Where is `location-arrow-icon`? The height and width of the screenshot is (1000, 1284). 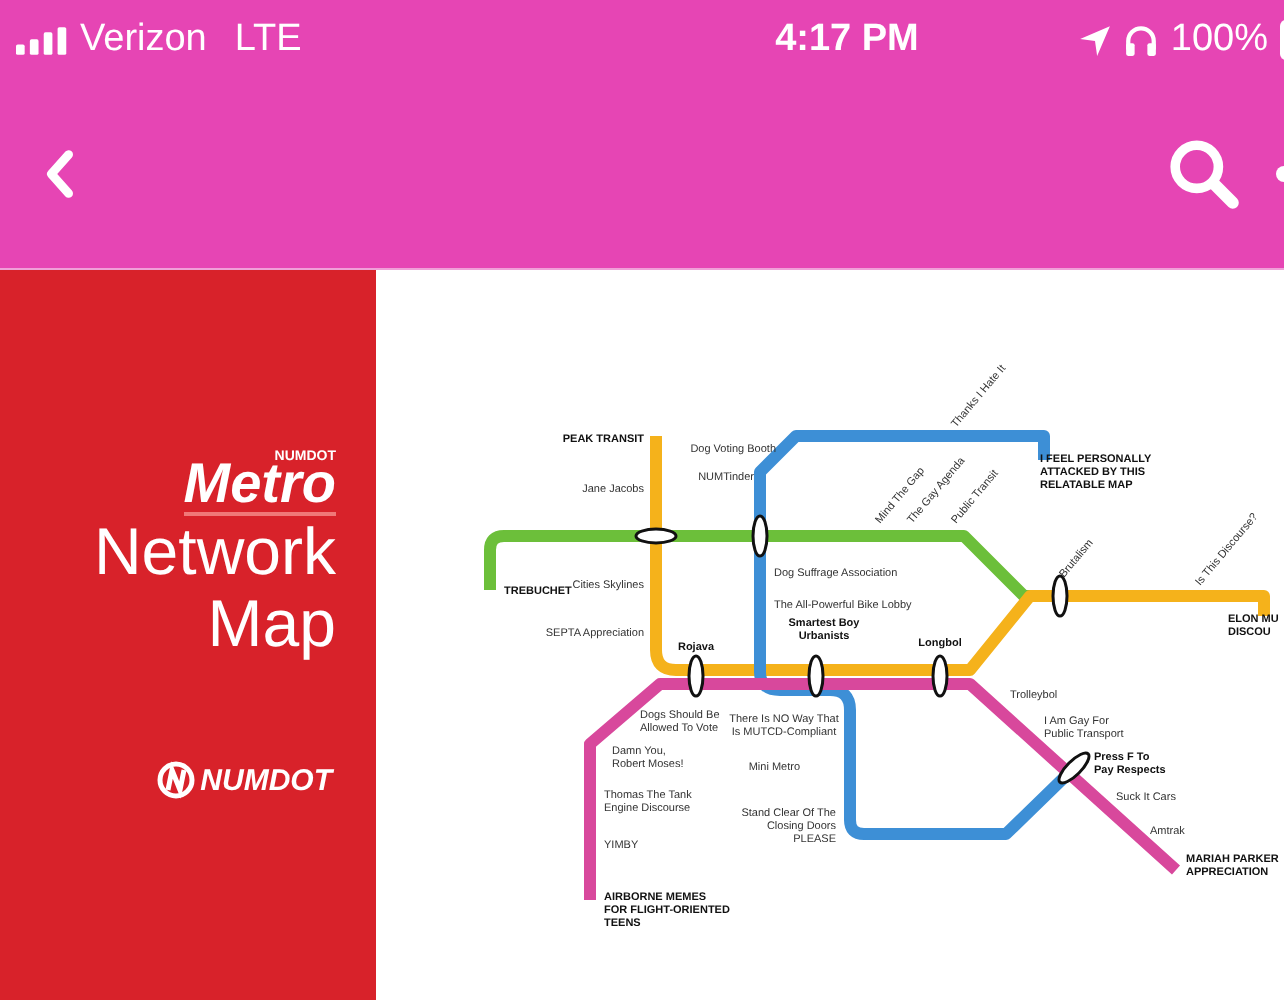
location-arrow-icon is located at coordinates (1095, 40).